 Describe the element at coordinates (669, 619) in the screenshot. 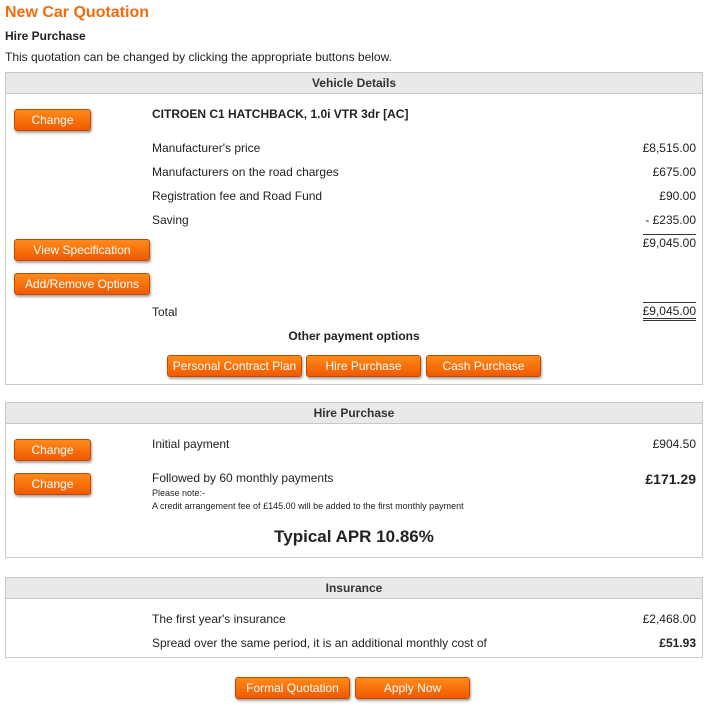

I see `first-year-insurance-value: £2,468.00` at that location.